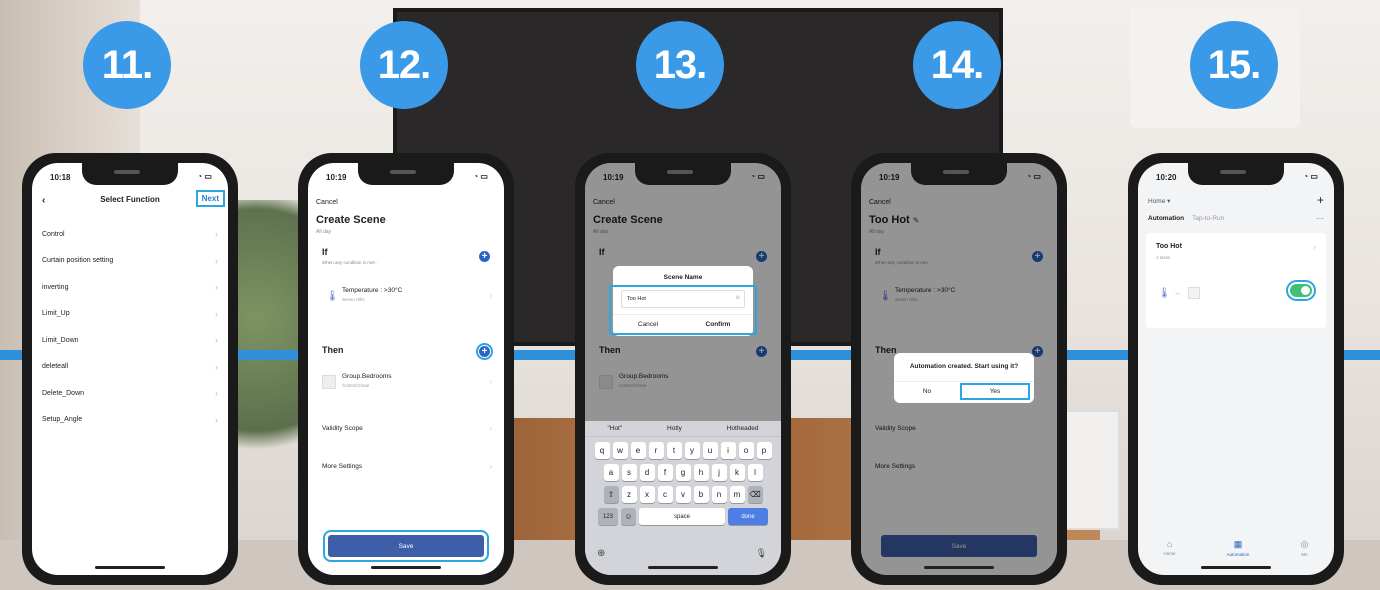 The image size is (1380, 590). What do you see at coordinates (743, 428) in the screenshot?
I see `suggestion: Hotheaded` at bounding box center [743, 428].